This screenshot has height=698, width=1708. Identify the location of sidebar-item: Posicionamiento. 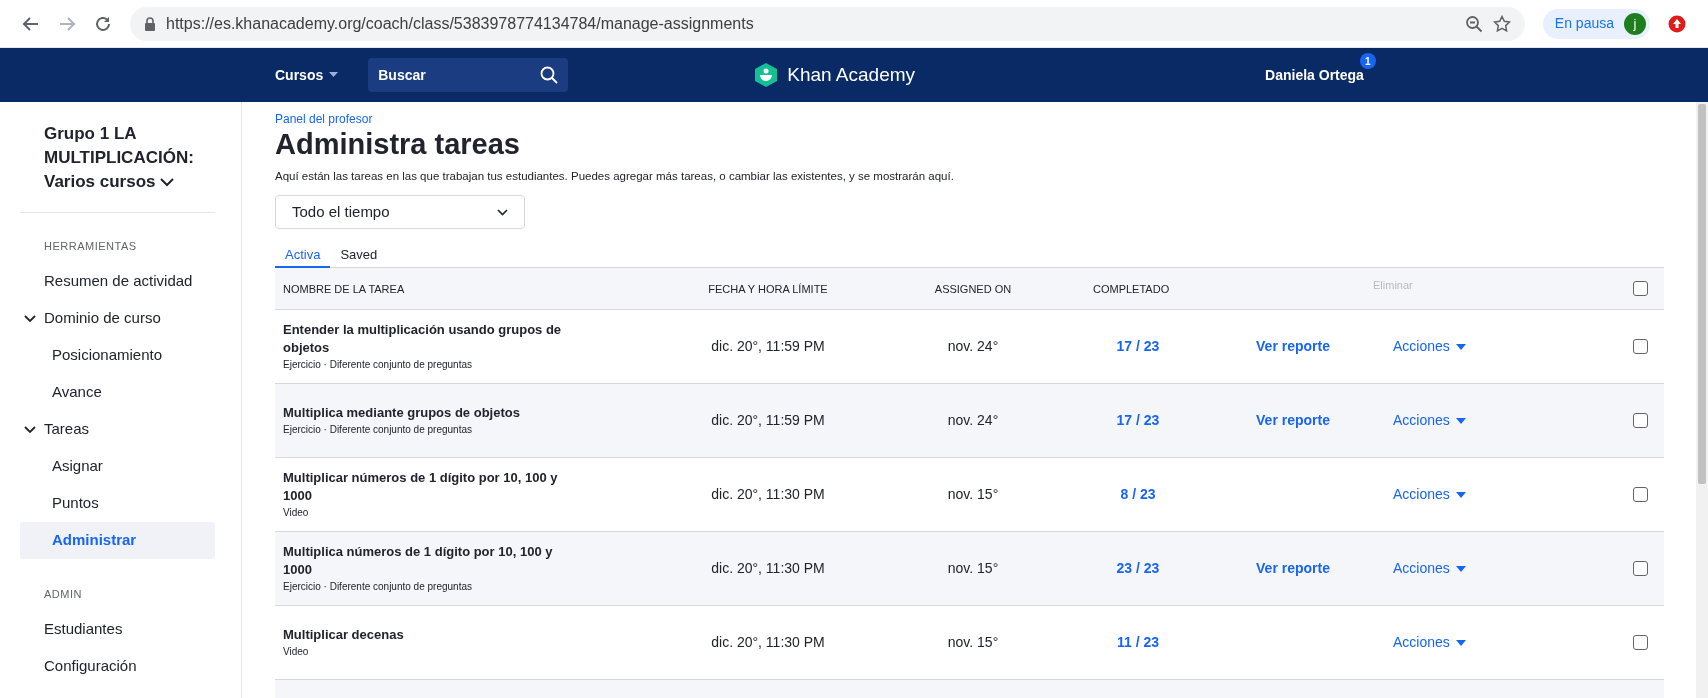
(117, 355).